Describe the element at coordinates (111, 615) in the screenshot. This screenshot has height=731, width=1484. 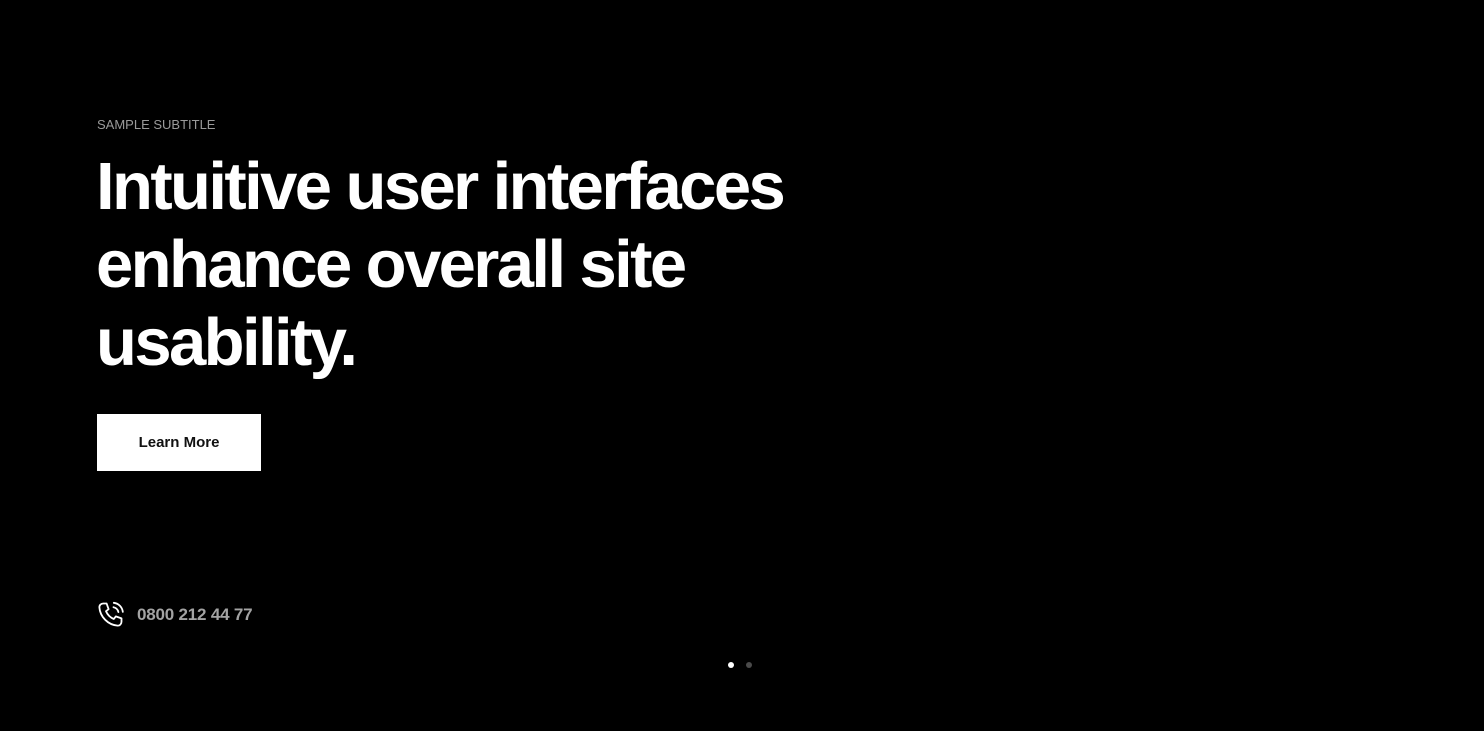
I see `phone-icon` at that location.